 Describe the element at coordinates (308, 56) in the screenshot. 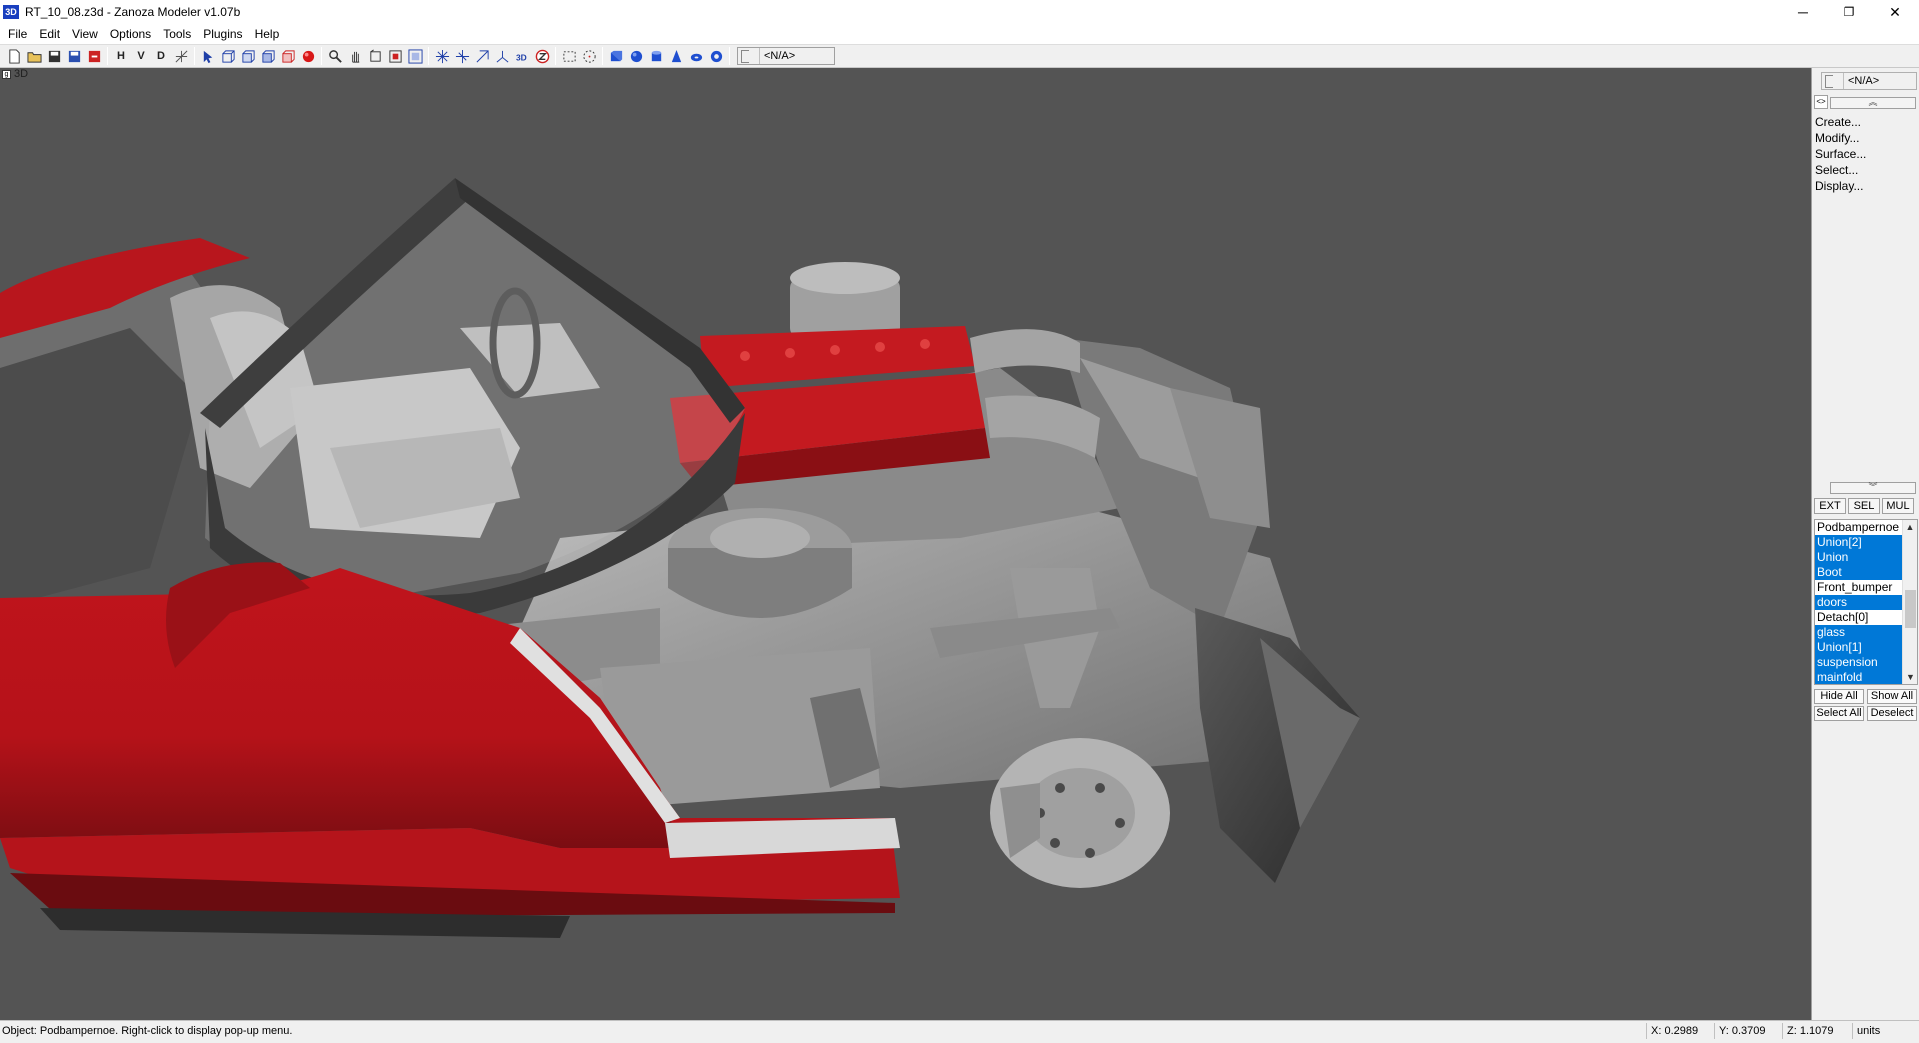

I see `render-sphere-icon` at that location.